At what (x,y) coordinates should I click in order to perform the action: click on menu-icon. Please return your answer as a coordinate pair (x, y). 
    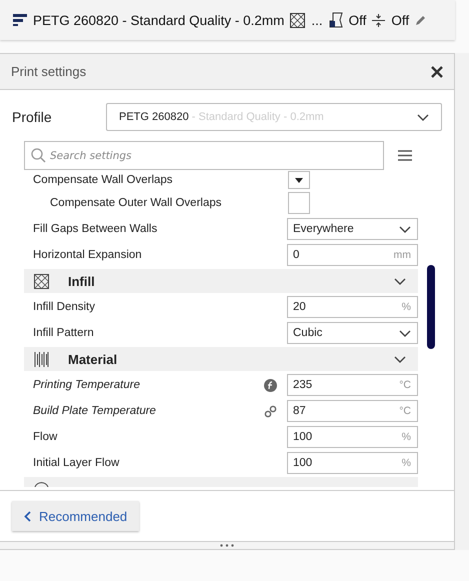
    Looking at the image, I should click on (405, 155).